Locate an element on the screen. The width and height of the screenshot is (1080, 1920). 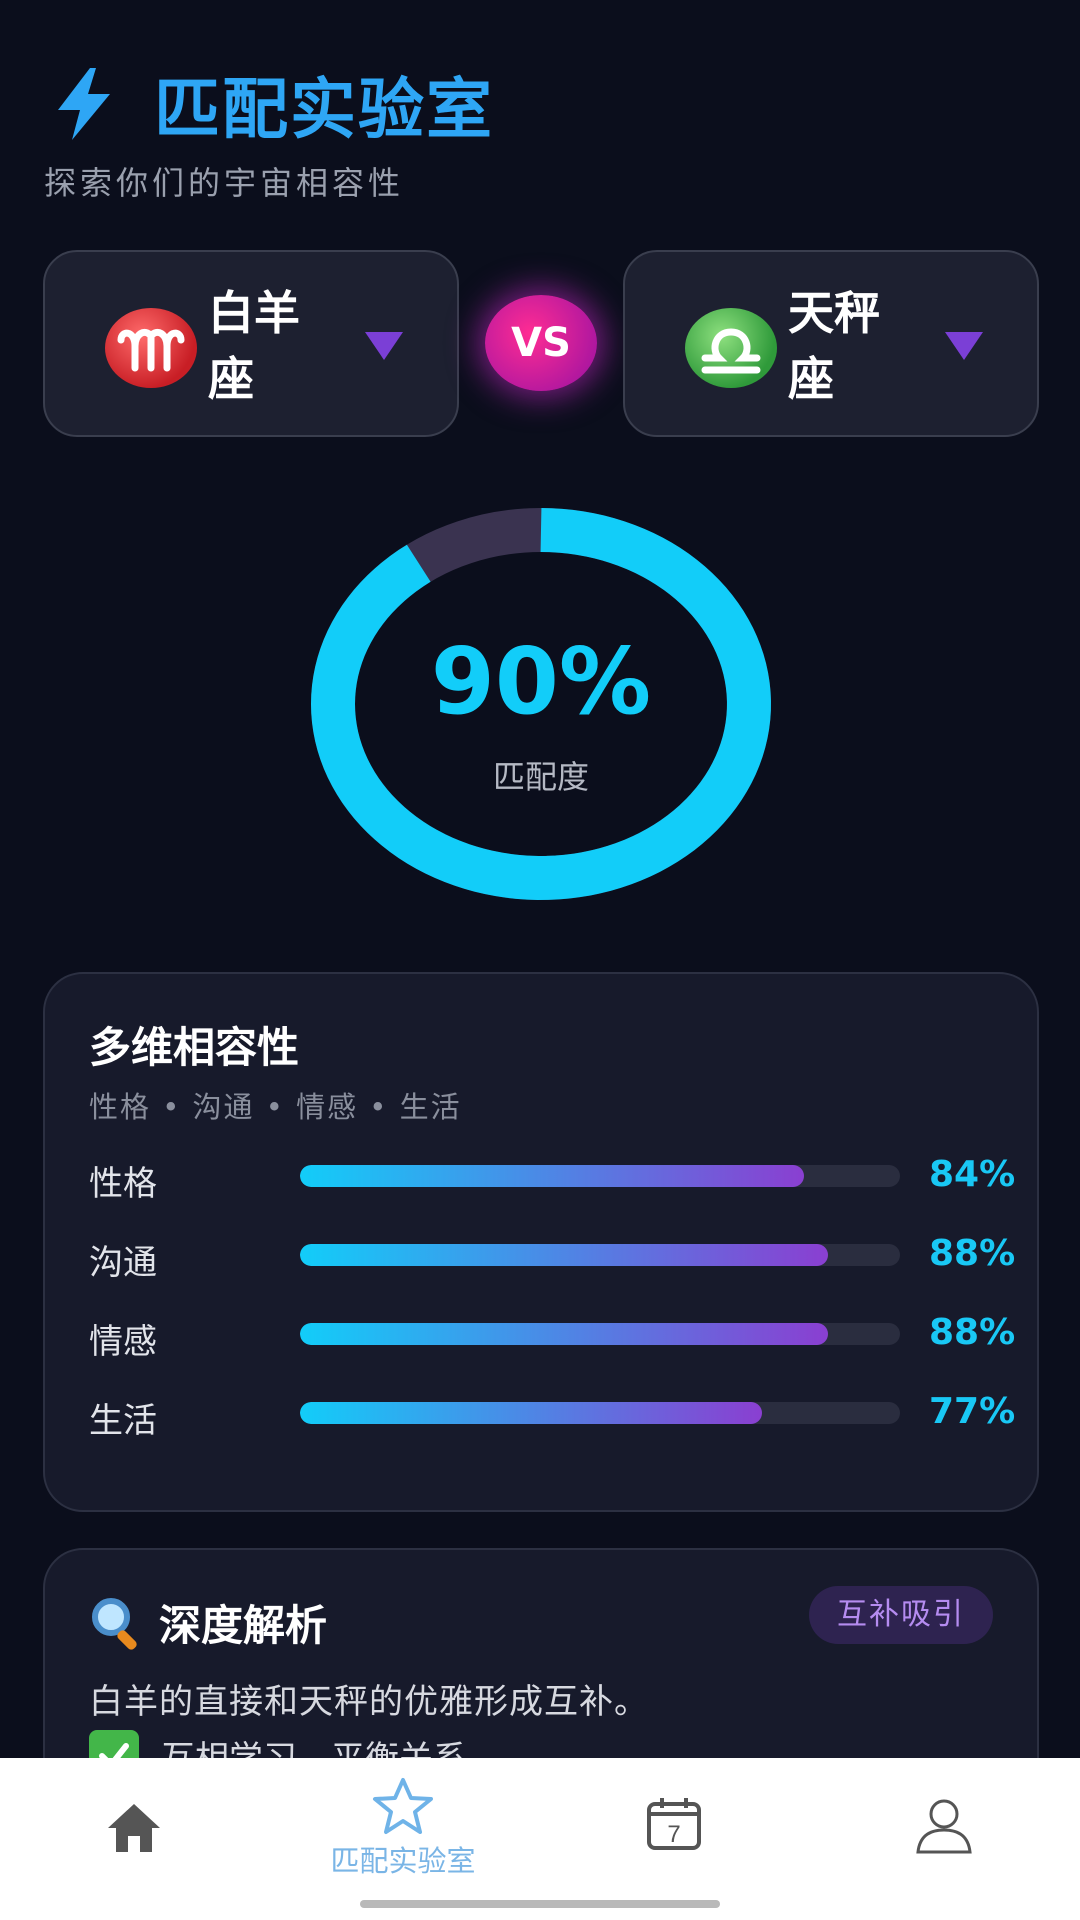
libra-icon is located at coordinates (731, 348).